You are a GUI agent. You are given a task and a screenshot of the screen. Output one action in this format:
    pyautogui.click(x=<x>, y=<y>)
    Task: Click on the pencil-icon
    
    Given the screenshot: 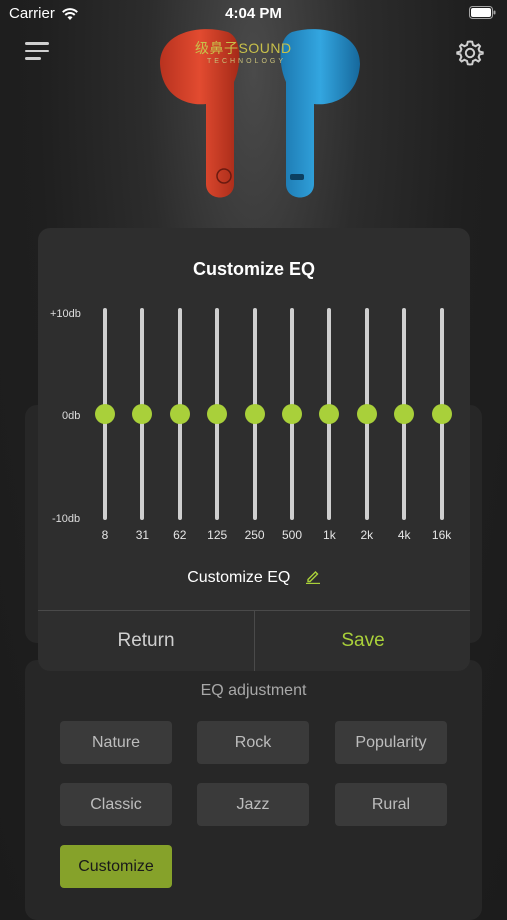 What is the action you would take?
    pyautogui.click(x=313, y=576)
    